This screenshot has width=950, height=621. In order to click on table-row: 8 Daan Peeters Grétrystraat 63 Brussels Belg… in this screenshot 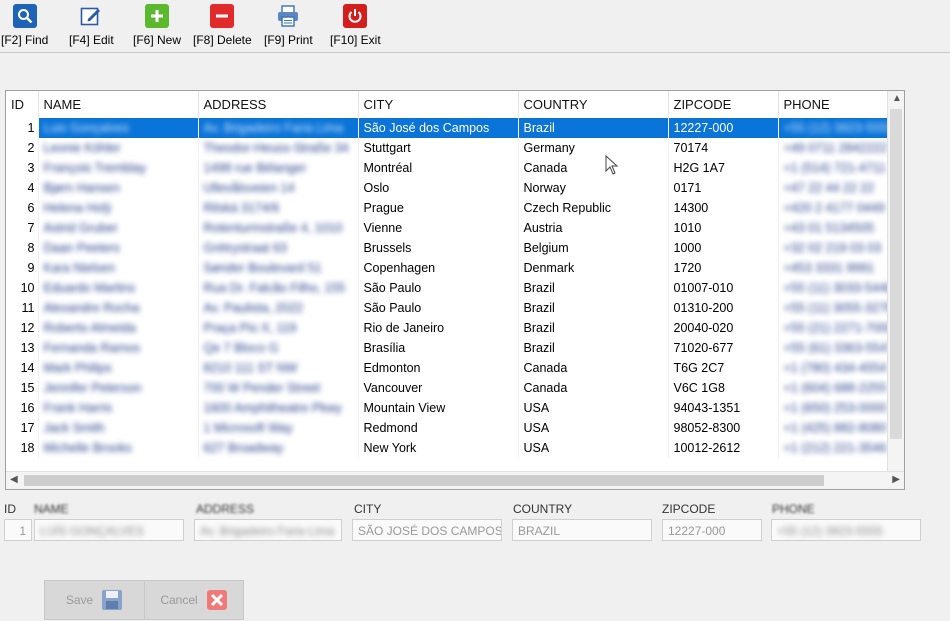, I will do `click(450, 248)`.